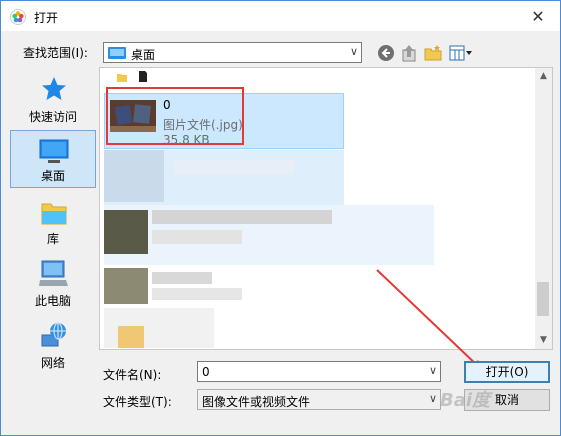 This screenshot has width=561, height=436. What do you see at coordinates (137, 402) in the screenshot?
I see `file-type-label: 文件类型(T):` at bounding box center [137, 402].